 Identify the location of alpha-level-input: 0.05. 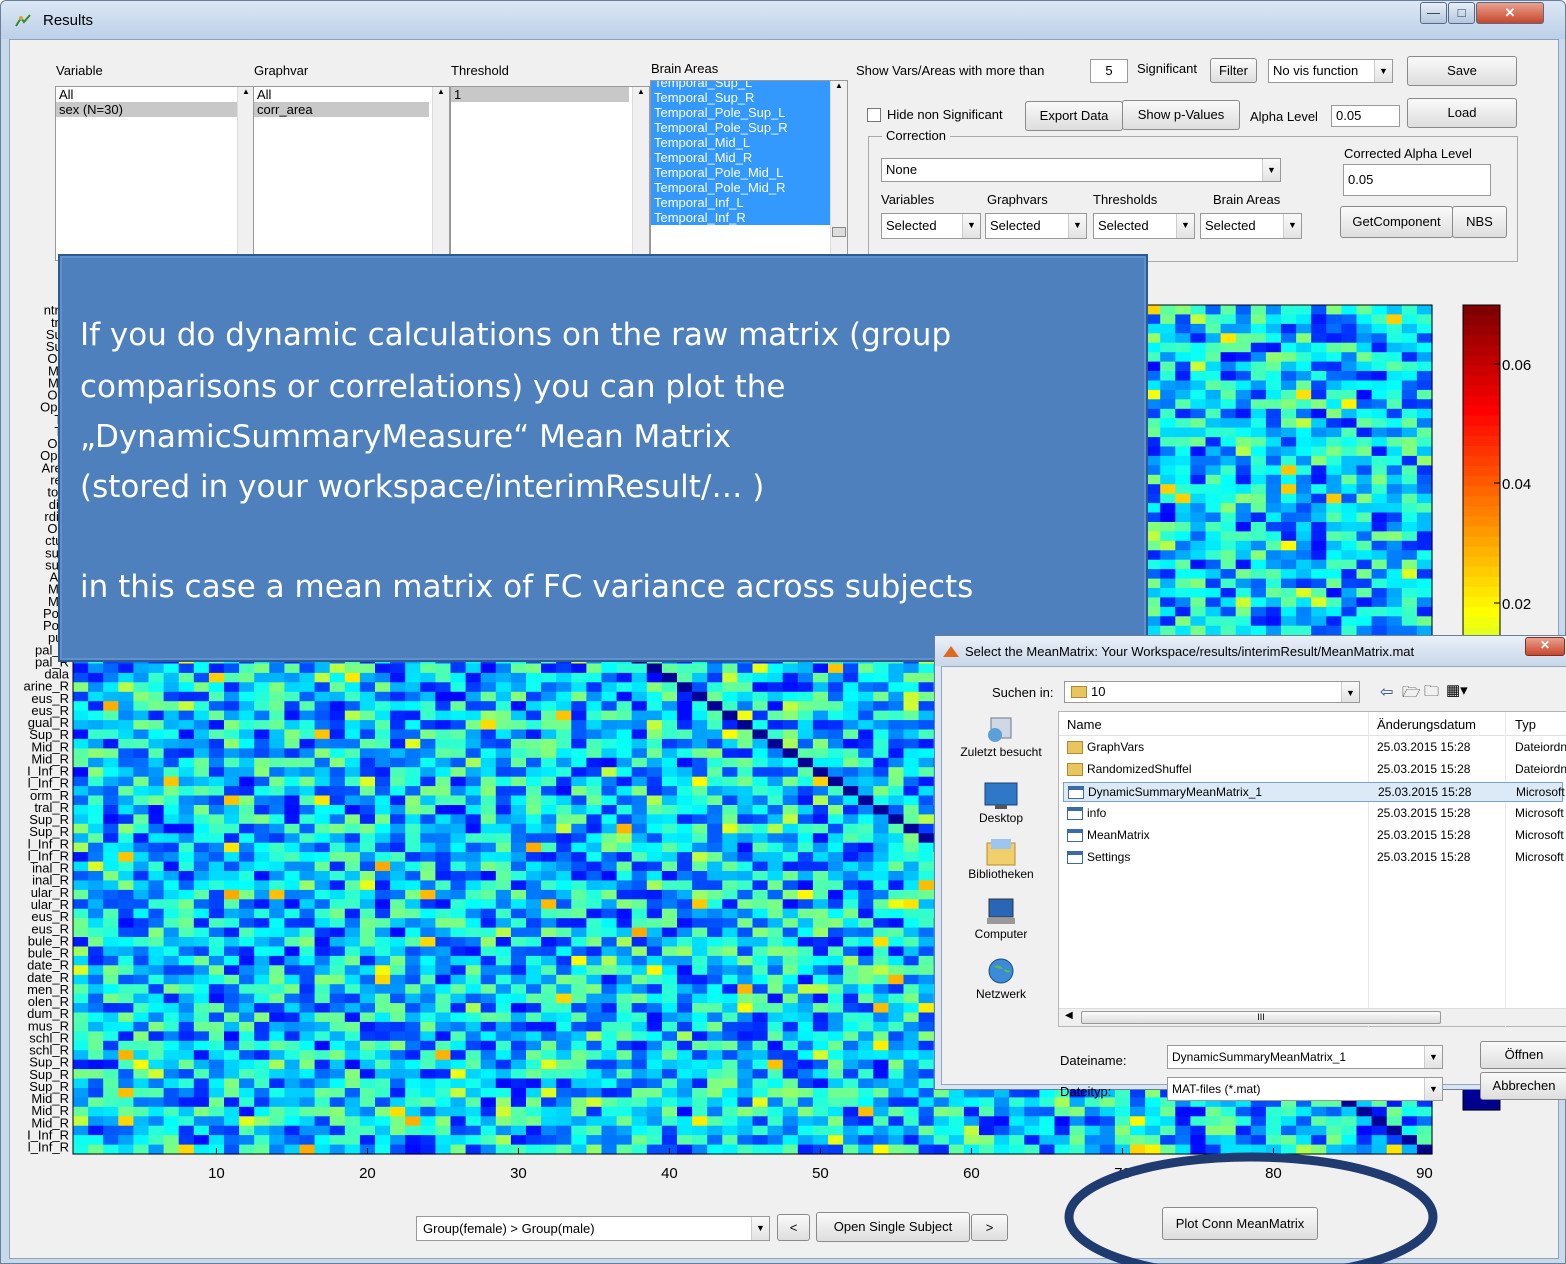
(1365, 116).